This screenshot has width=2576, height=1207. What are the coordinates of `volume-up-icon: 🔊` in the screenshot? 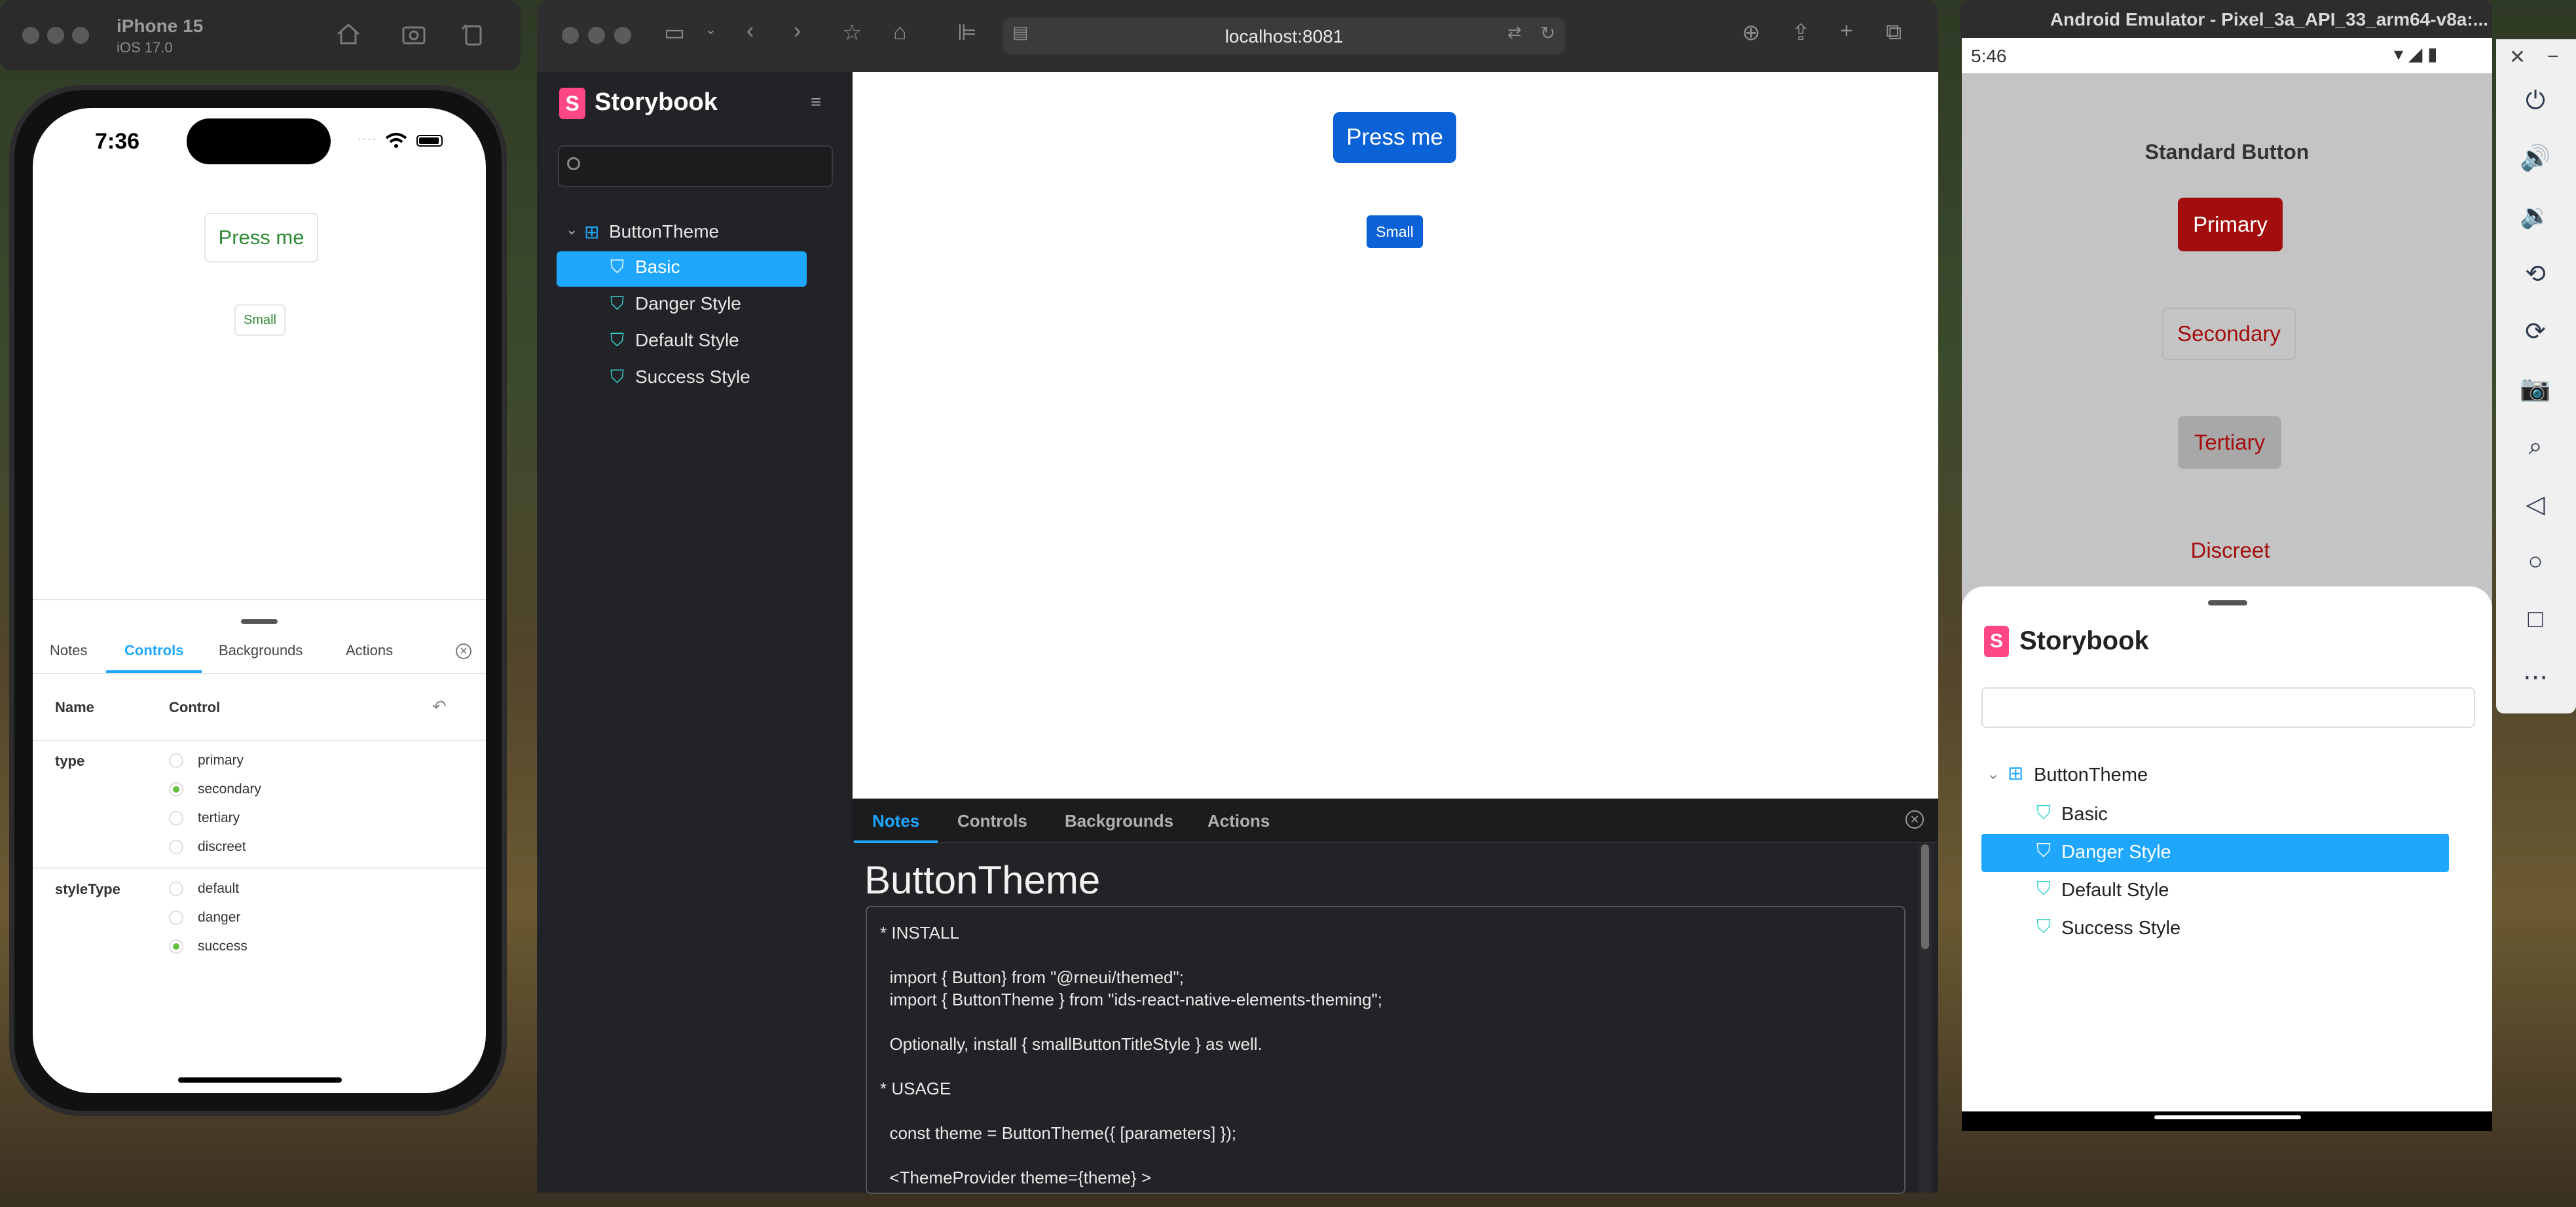 It's located at (2535, 158).